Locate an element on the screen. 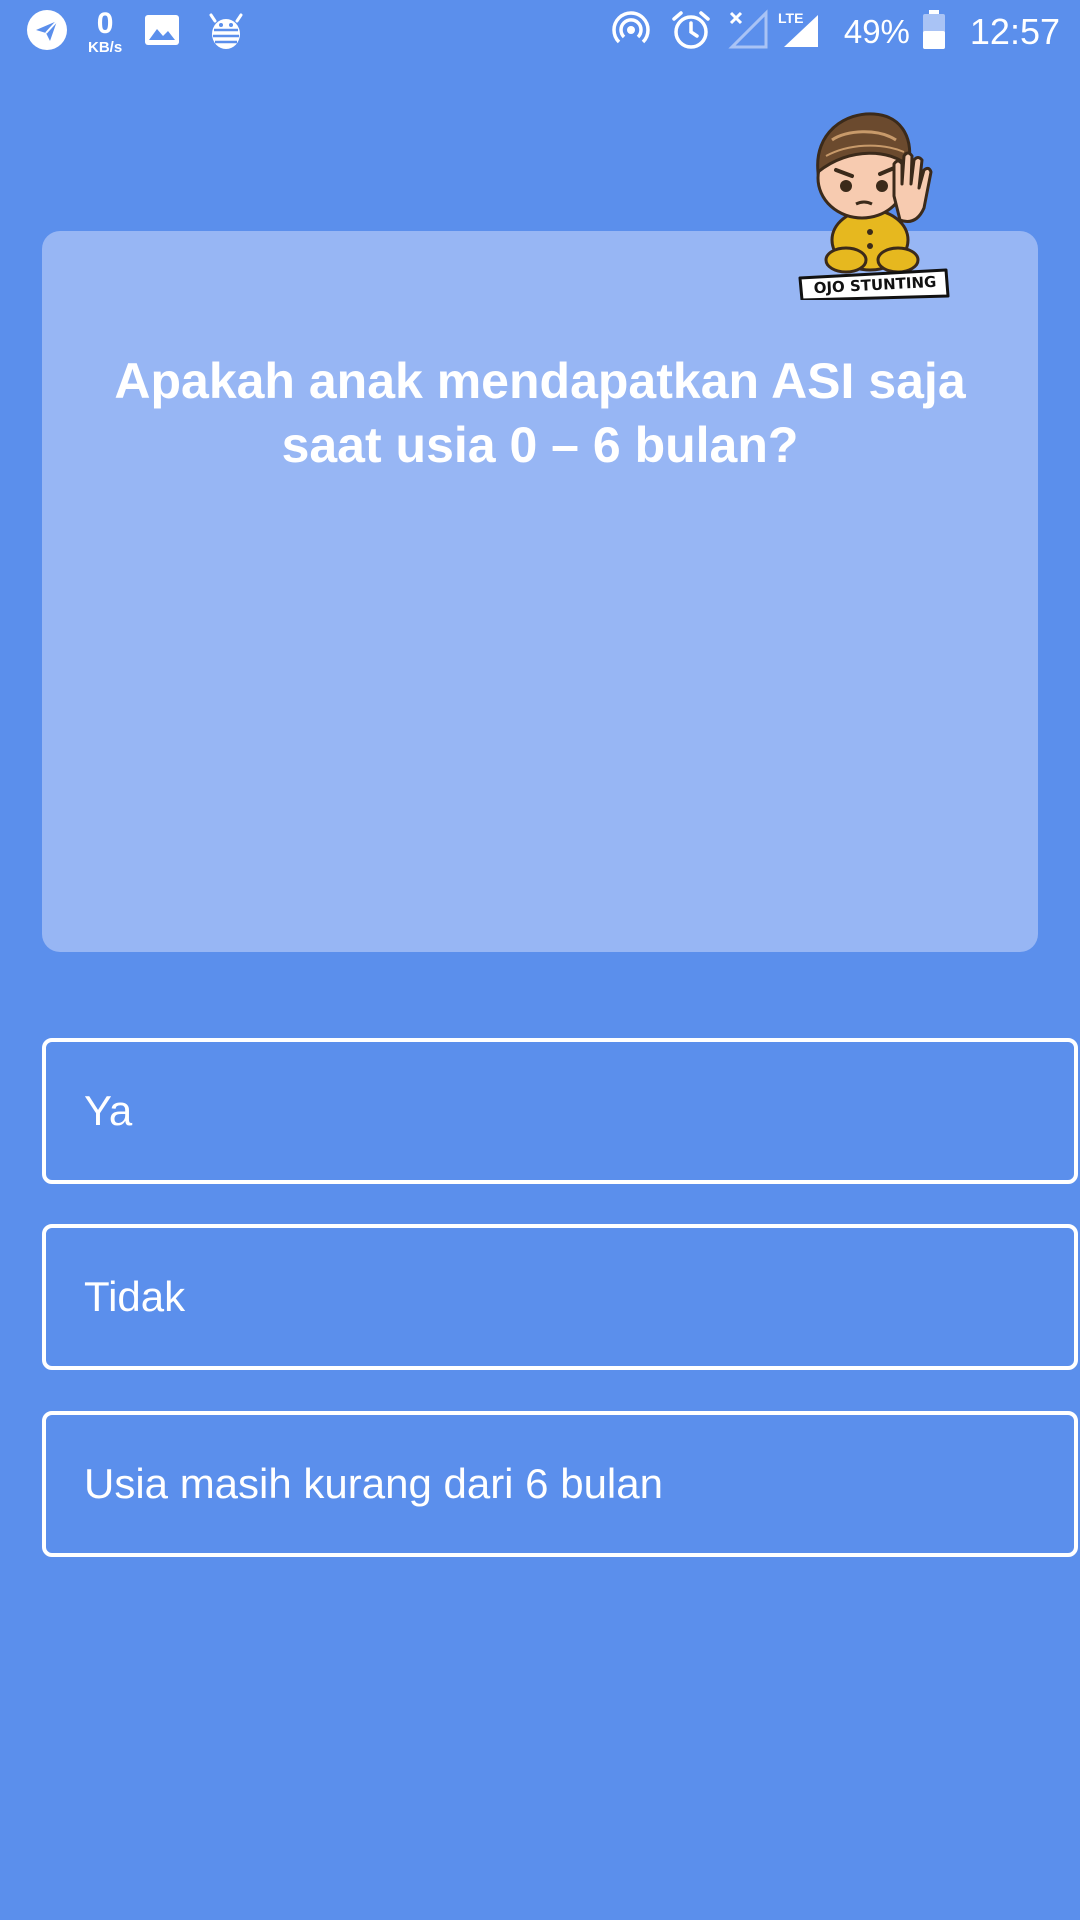  lte-signal-icon: LTE is located at coordinates (798, 32).